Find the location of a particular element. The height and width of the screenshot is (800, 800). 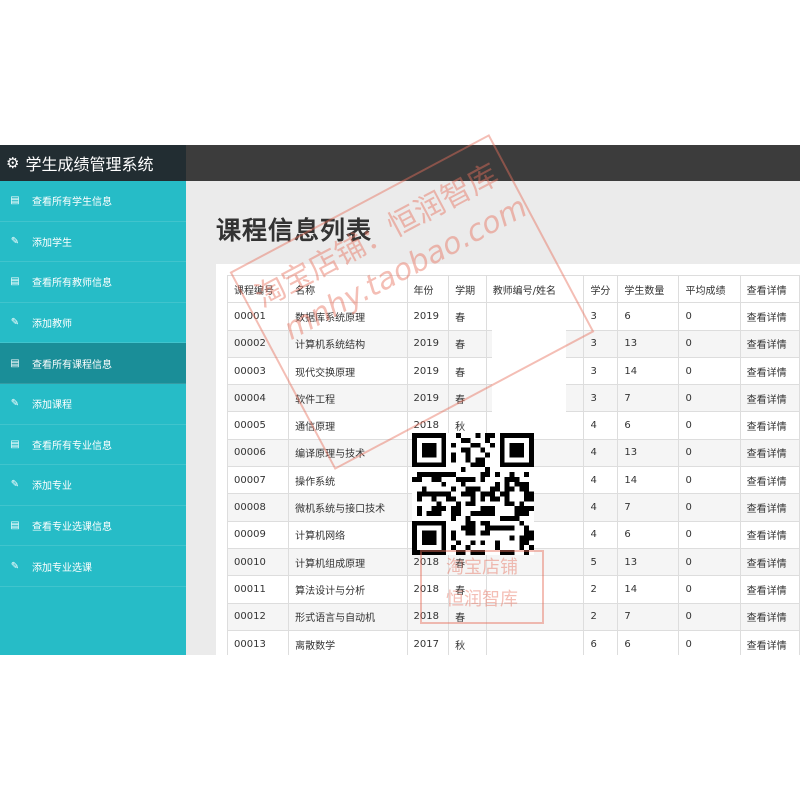

table-row: 00008 微机系统与接口技术 4 7 0 查看详情 is located at coordinates (513, 507).